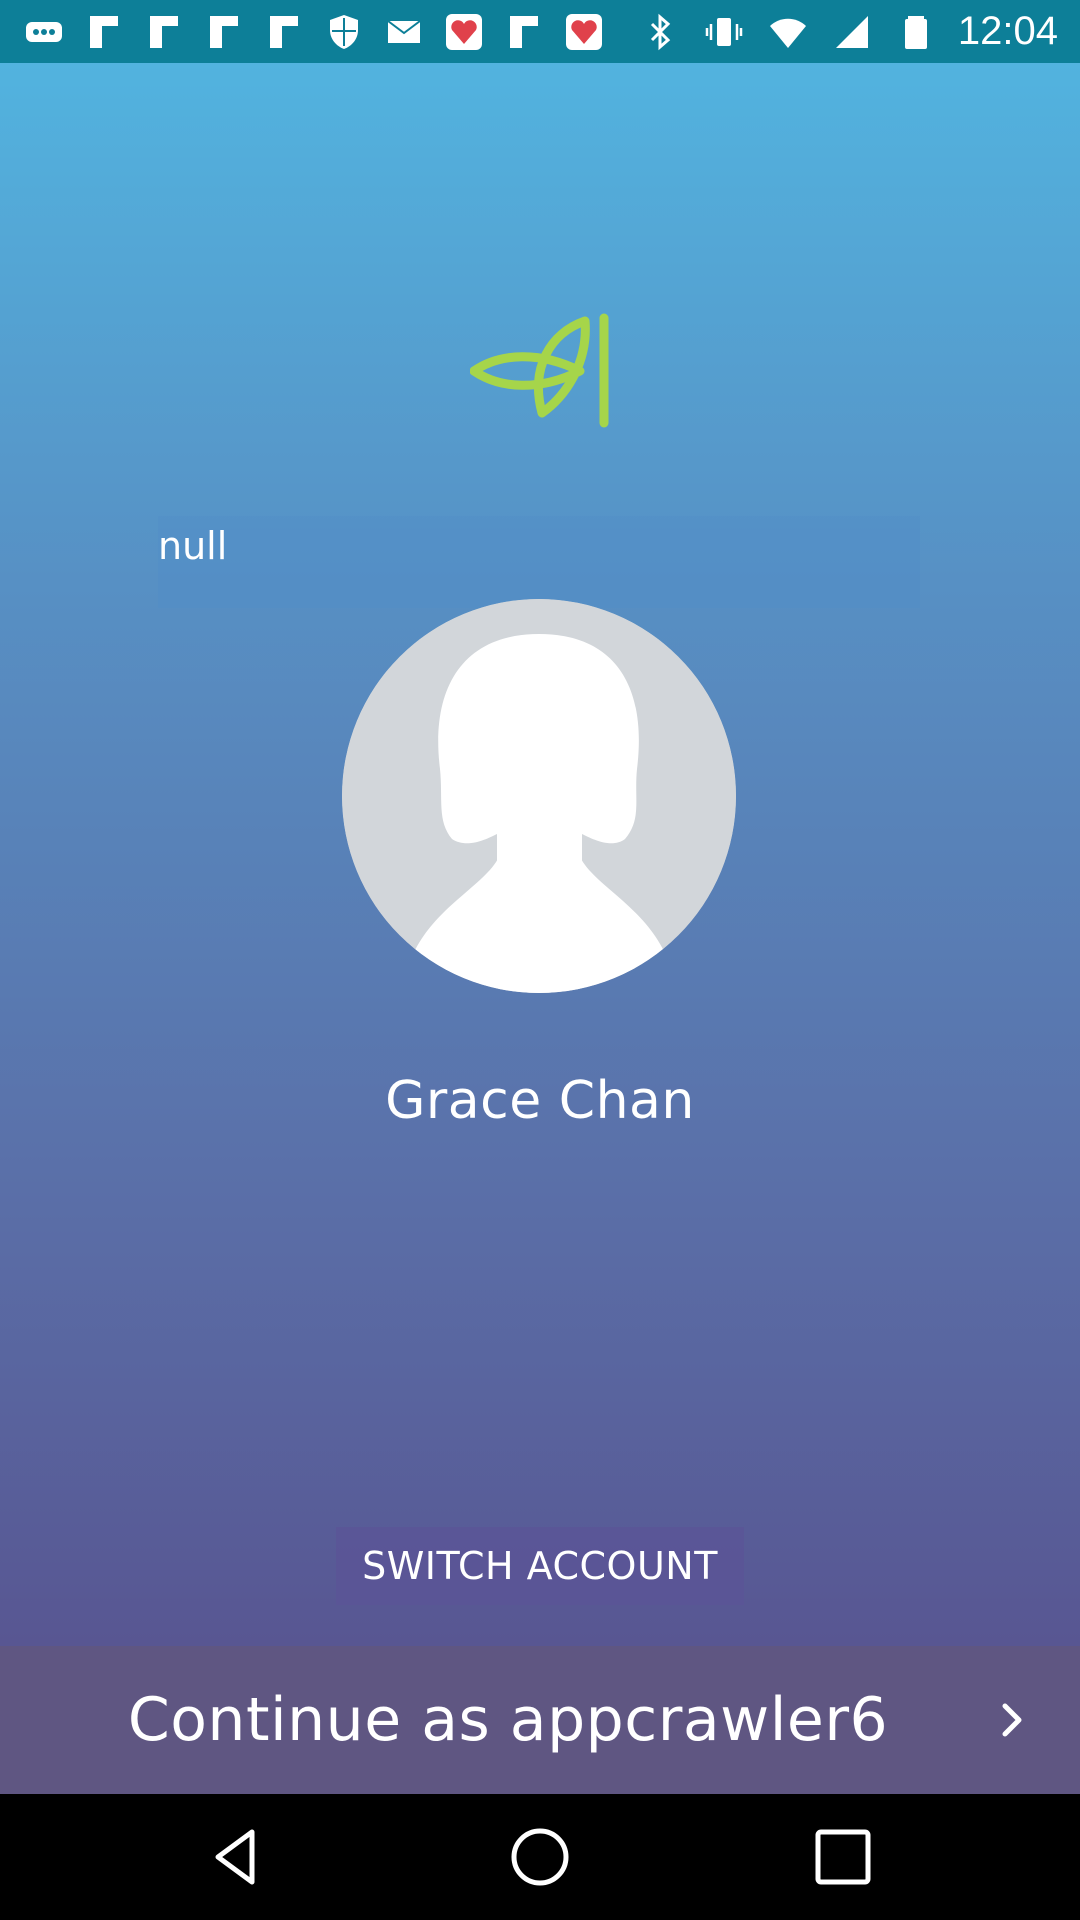 The height and width of the screenshot is (1920, 1080). I want to click on status-time: 12:04, so click(1007, 31).